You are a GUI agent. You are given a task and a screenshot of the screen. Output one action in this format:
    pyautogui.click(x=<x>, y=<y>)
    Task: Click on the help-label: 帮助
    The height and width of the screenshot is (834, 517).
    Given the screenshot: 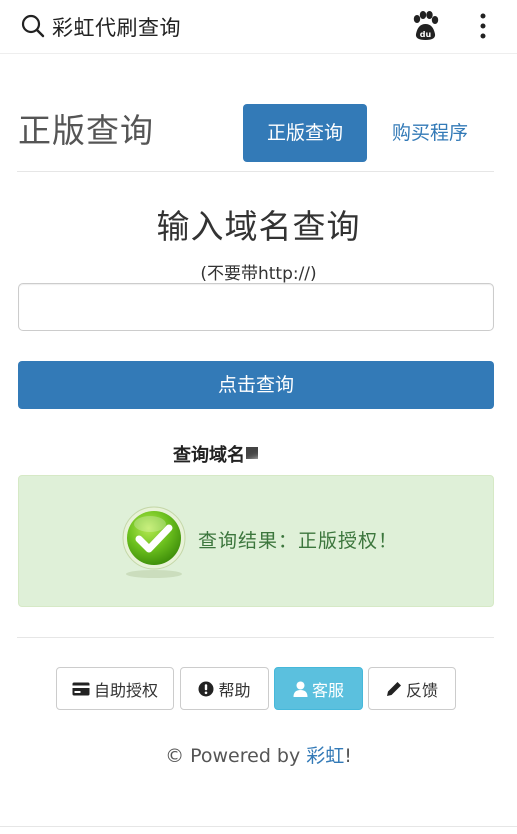 What is the action you would take?
    pyautogui.click(x=234, y=690)
    